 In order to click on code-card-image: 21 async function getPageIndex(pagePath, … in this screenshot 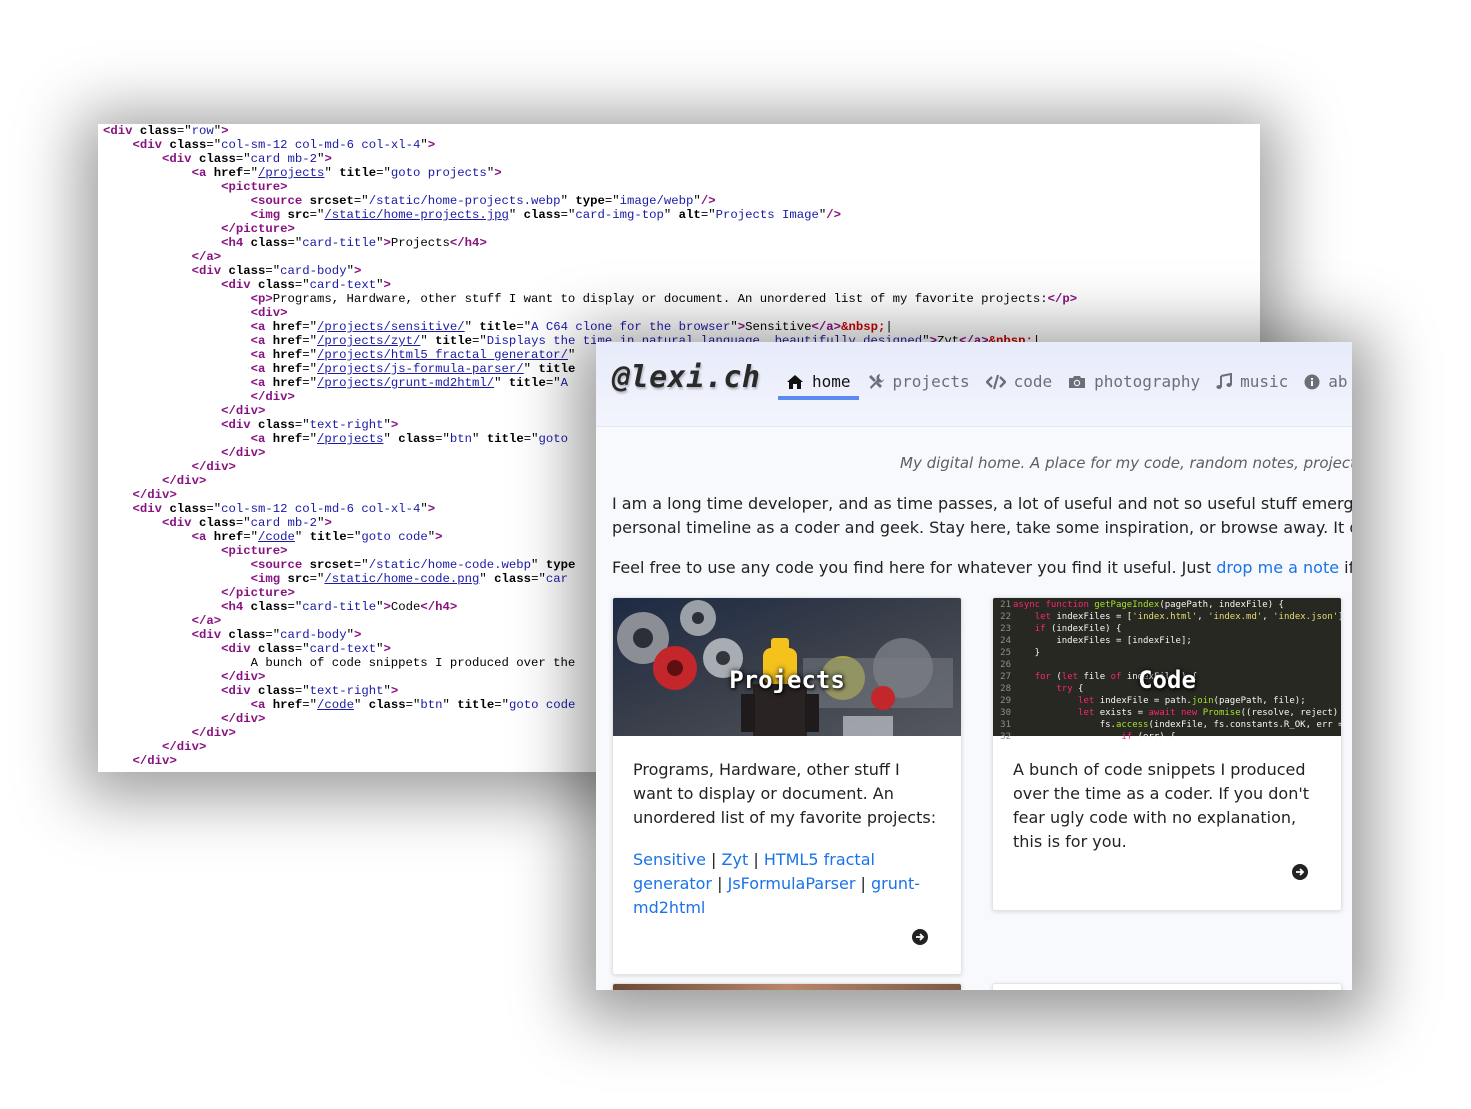, I will do `click(1167, 670)`.